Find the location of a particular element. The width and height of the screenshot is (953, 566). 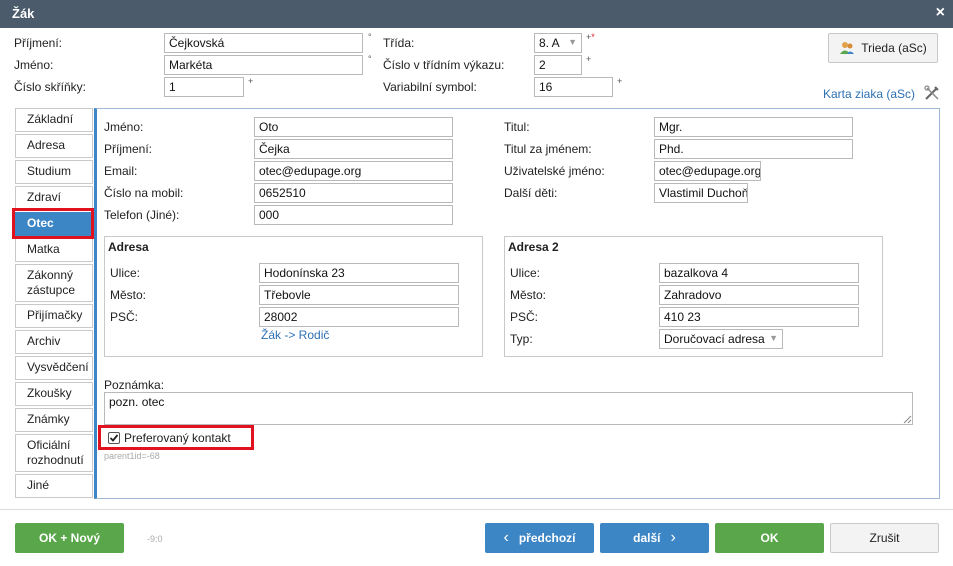

cancel-button: Zrušit is located at coordinates (884, 538).